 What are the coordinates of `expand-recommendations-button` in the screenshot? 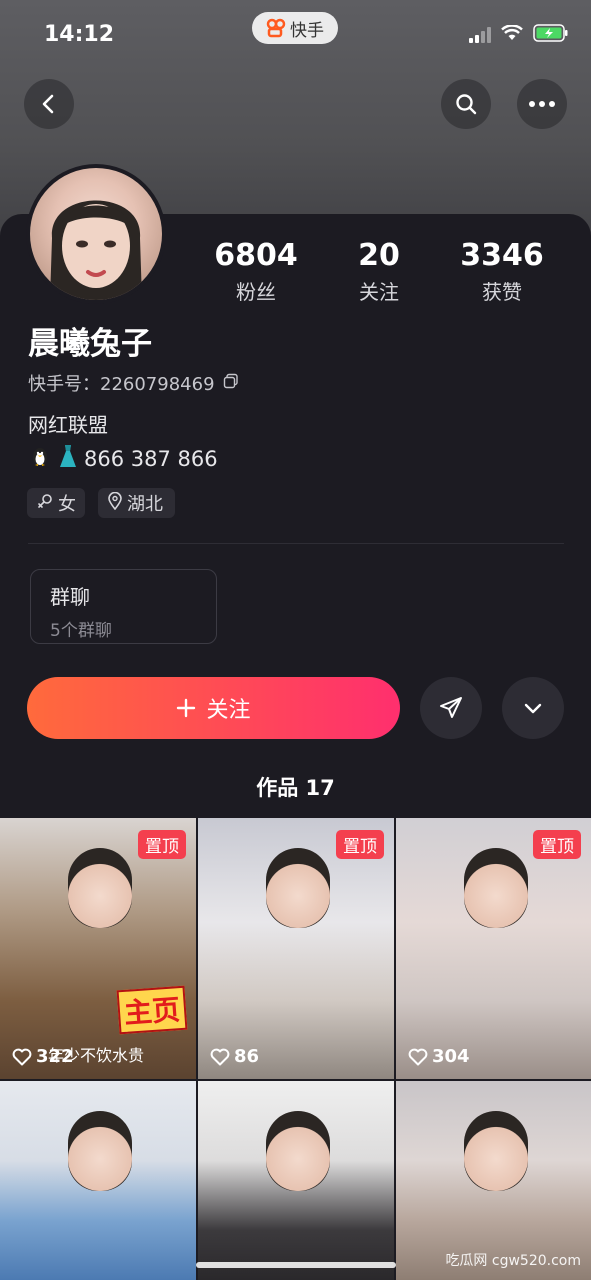 It's located at (533, 708).